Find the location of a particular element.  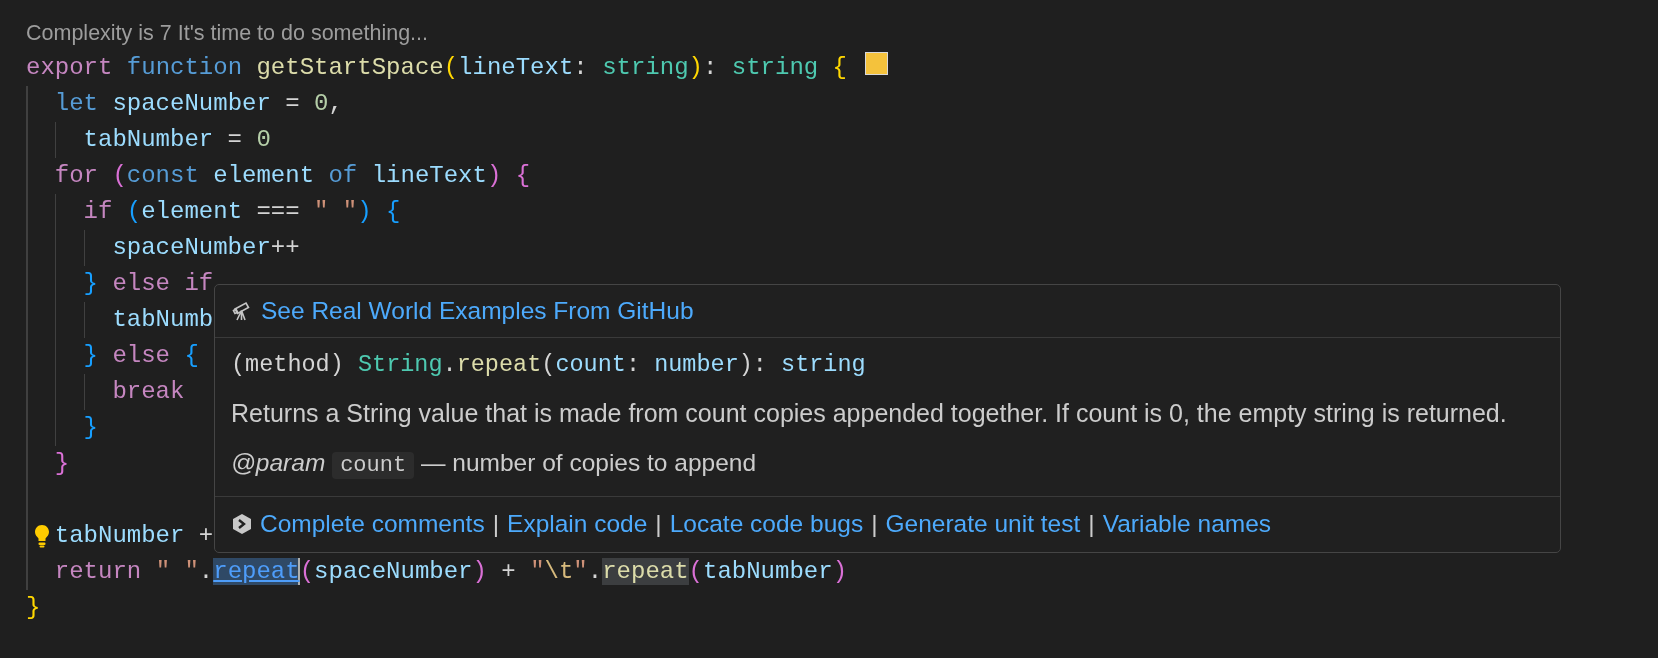

hexagon-icon is located at coordinates (242, 524).